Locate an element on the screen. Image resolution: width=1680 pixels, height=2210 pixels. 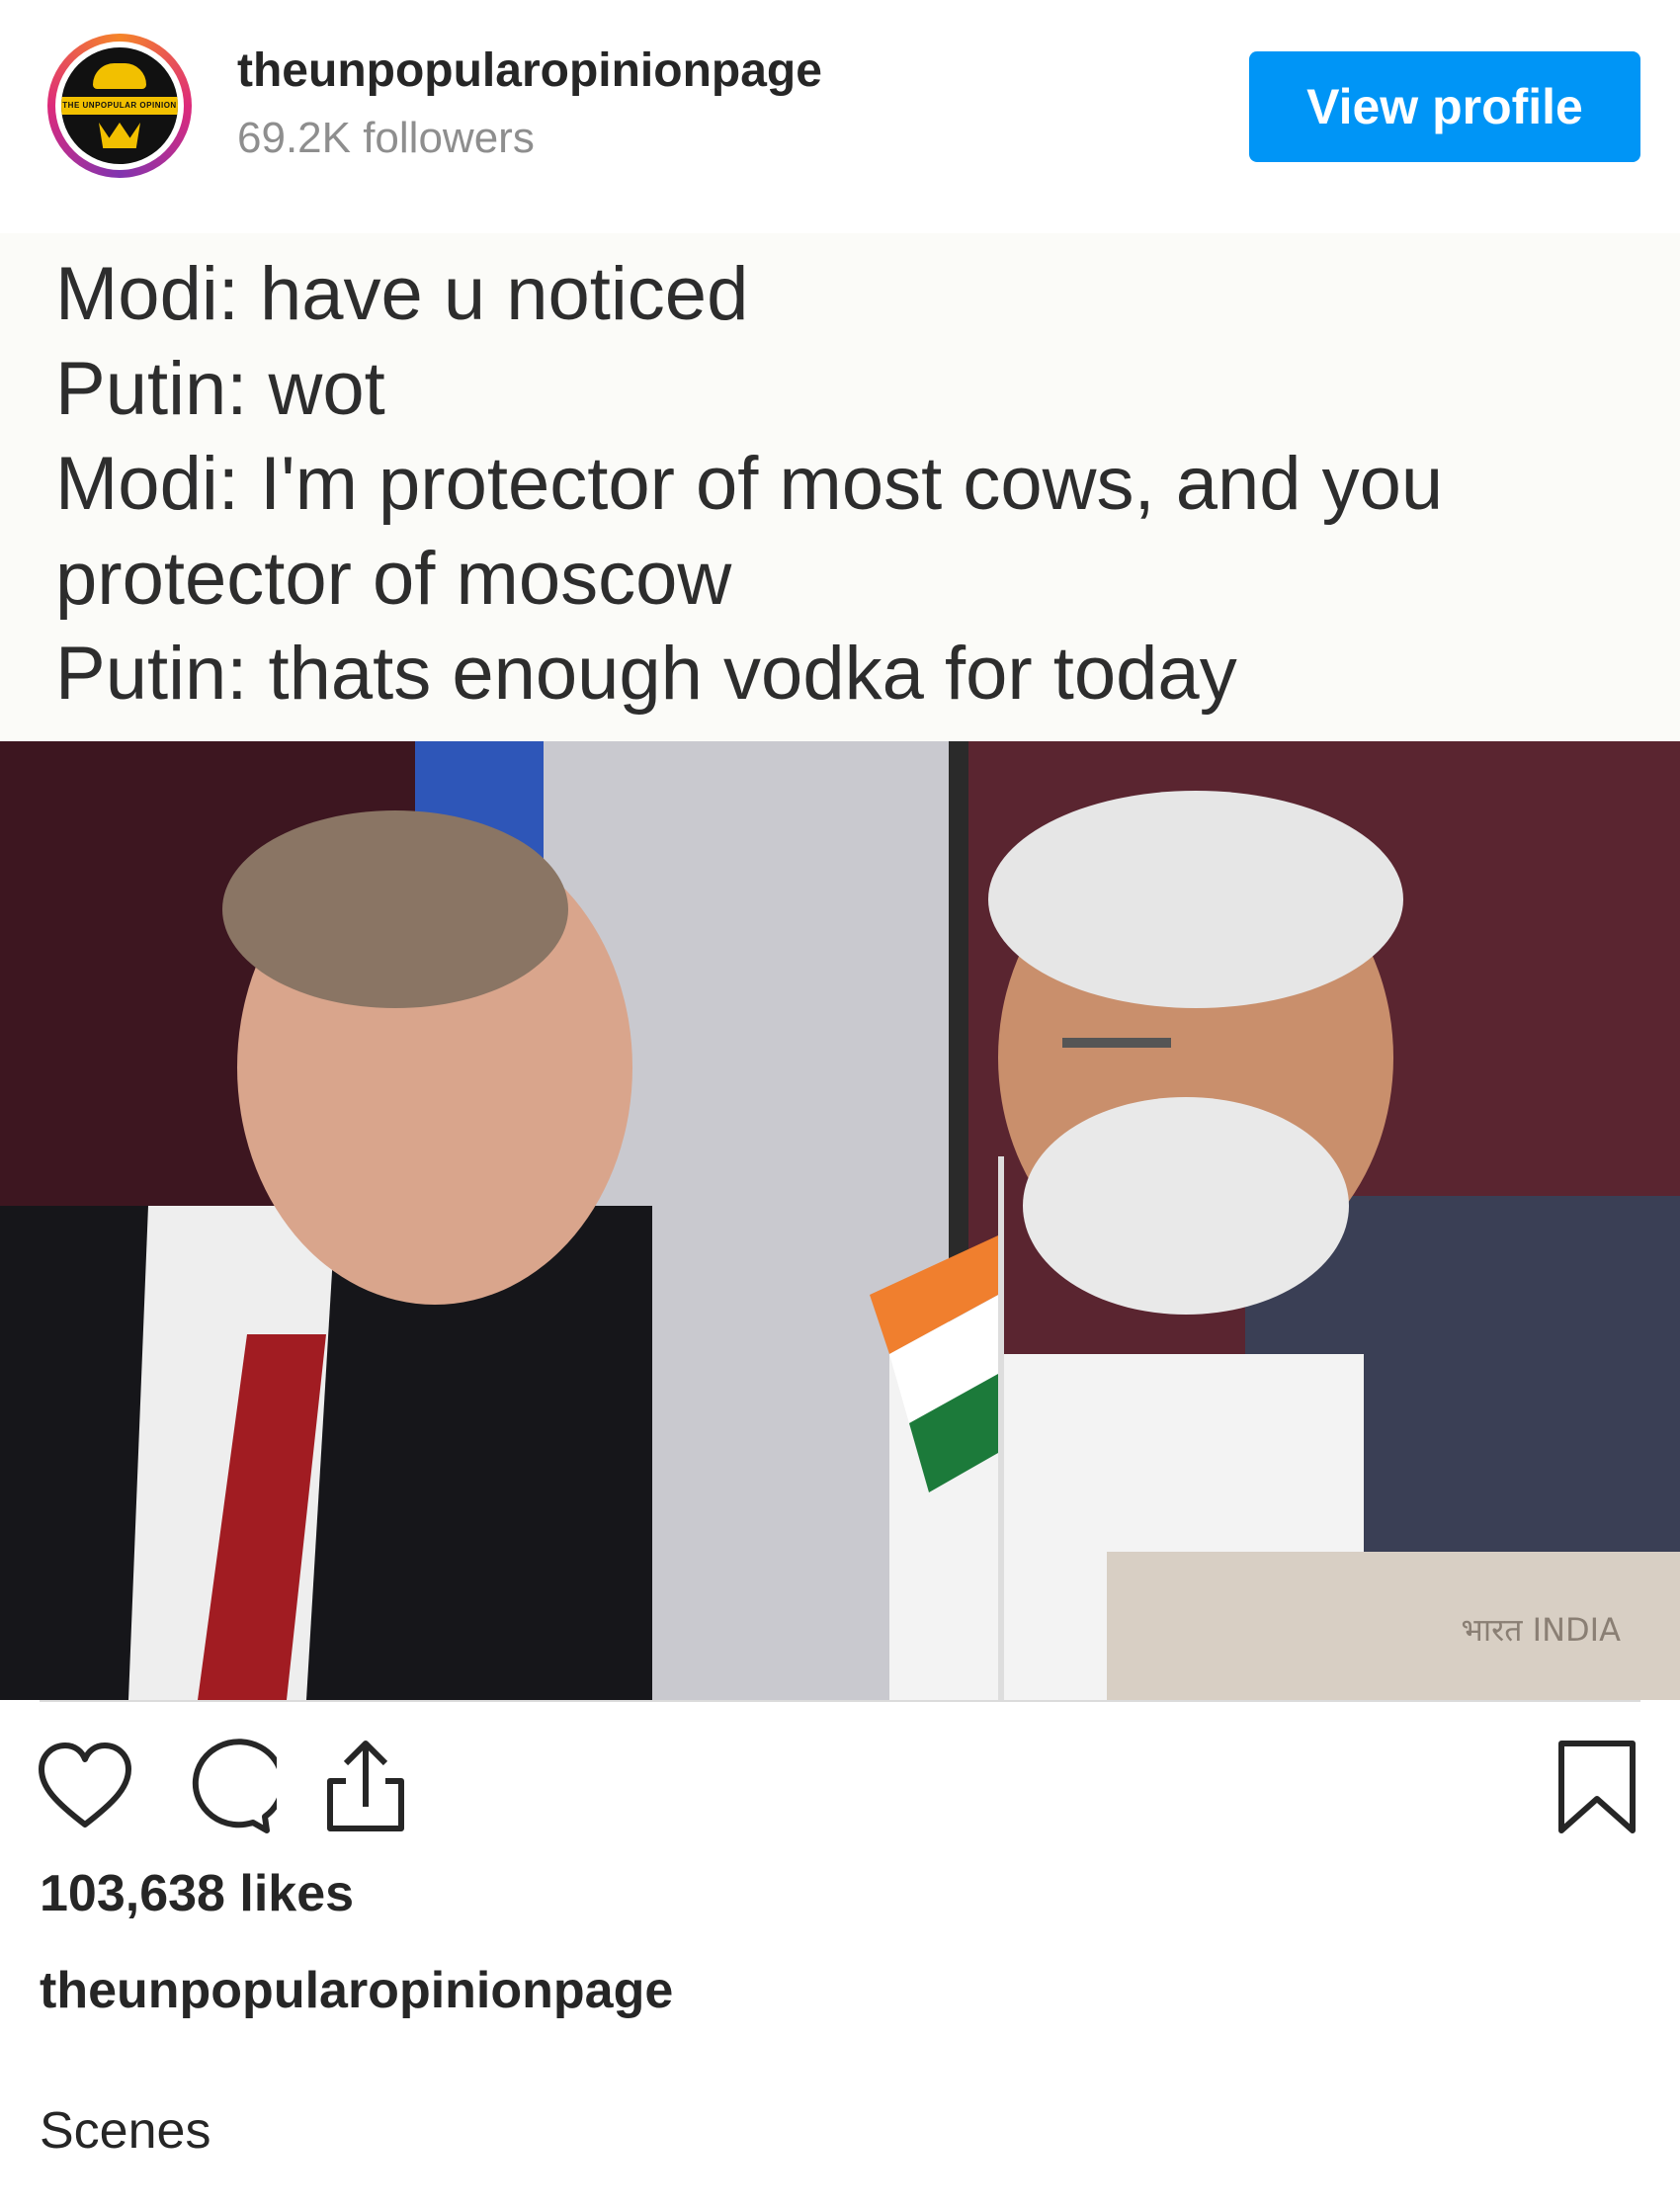
caption-text: Scenes is located at coordinates (125, 2131).